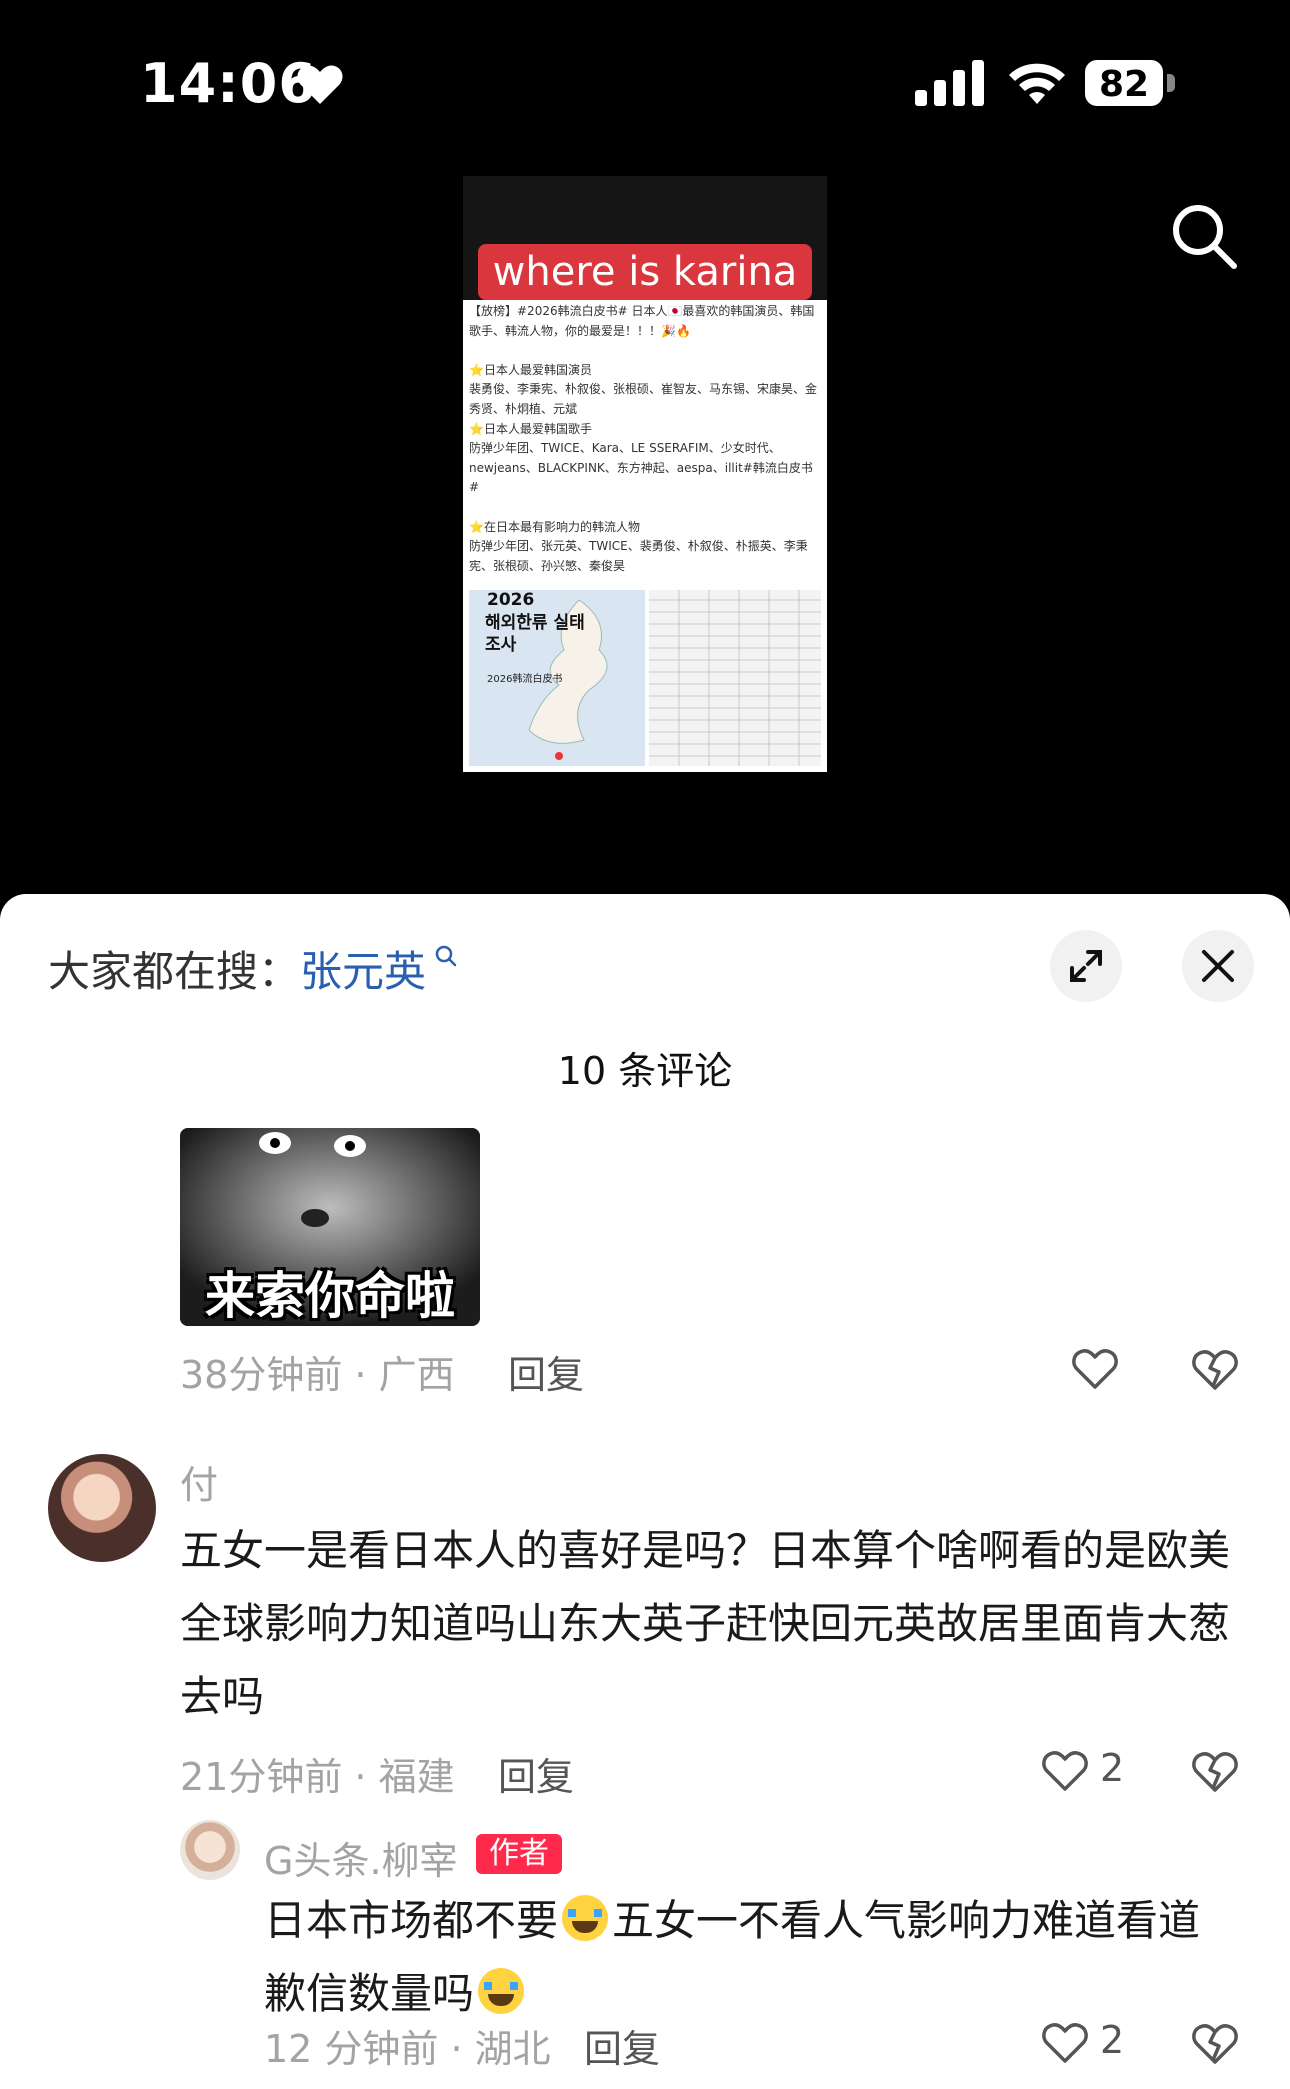  I want to click on comment-text: 日本市场都不要 五女一不看人气影响力难道看道歉信数量吗, so click(744, 1957).